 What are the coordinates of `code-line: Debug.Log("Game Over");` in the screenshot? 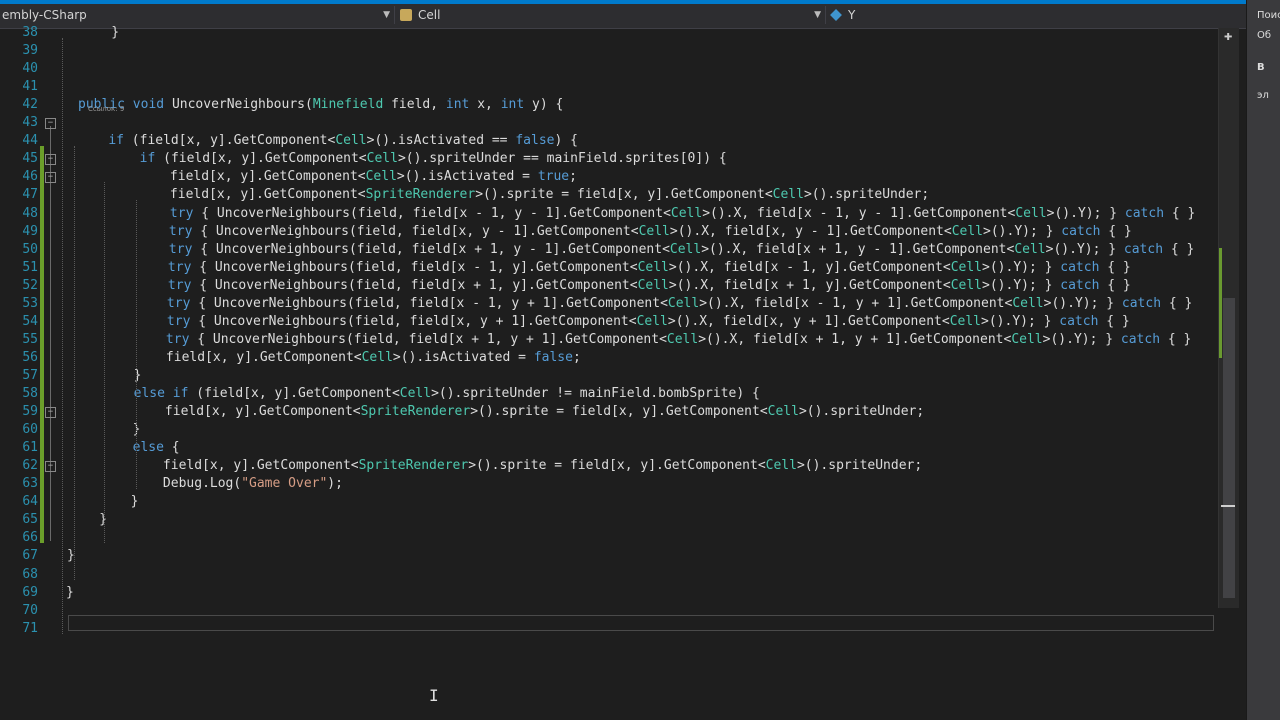 It's located at (206, 484).